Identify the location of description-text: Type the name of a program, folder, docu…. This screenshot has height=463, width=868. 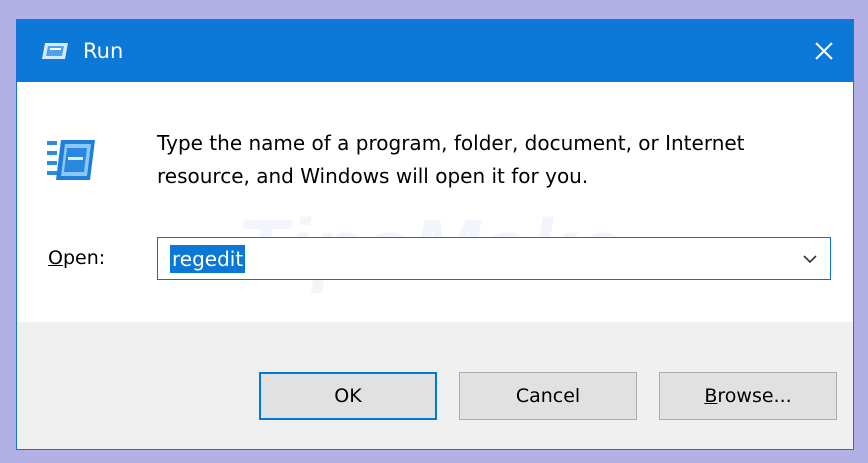
(492, 160).